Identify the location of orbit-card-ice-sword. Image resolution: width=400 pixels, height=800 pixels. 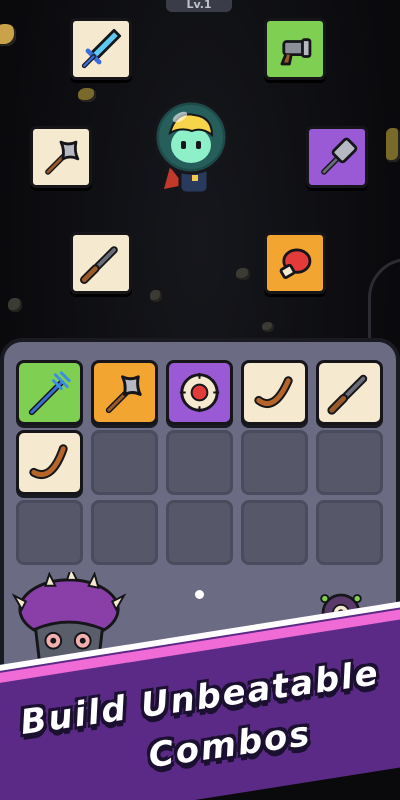
(101, 49).